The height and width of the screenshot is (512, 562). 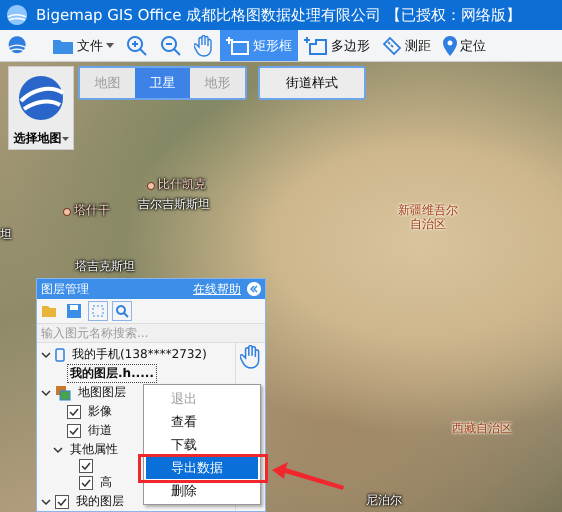 I want to click on window-title: Bigemap GIS Office 成都比格图数据处理有限公司 【已授权：网络版】, so click(x=278, y=15).